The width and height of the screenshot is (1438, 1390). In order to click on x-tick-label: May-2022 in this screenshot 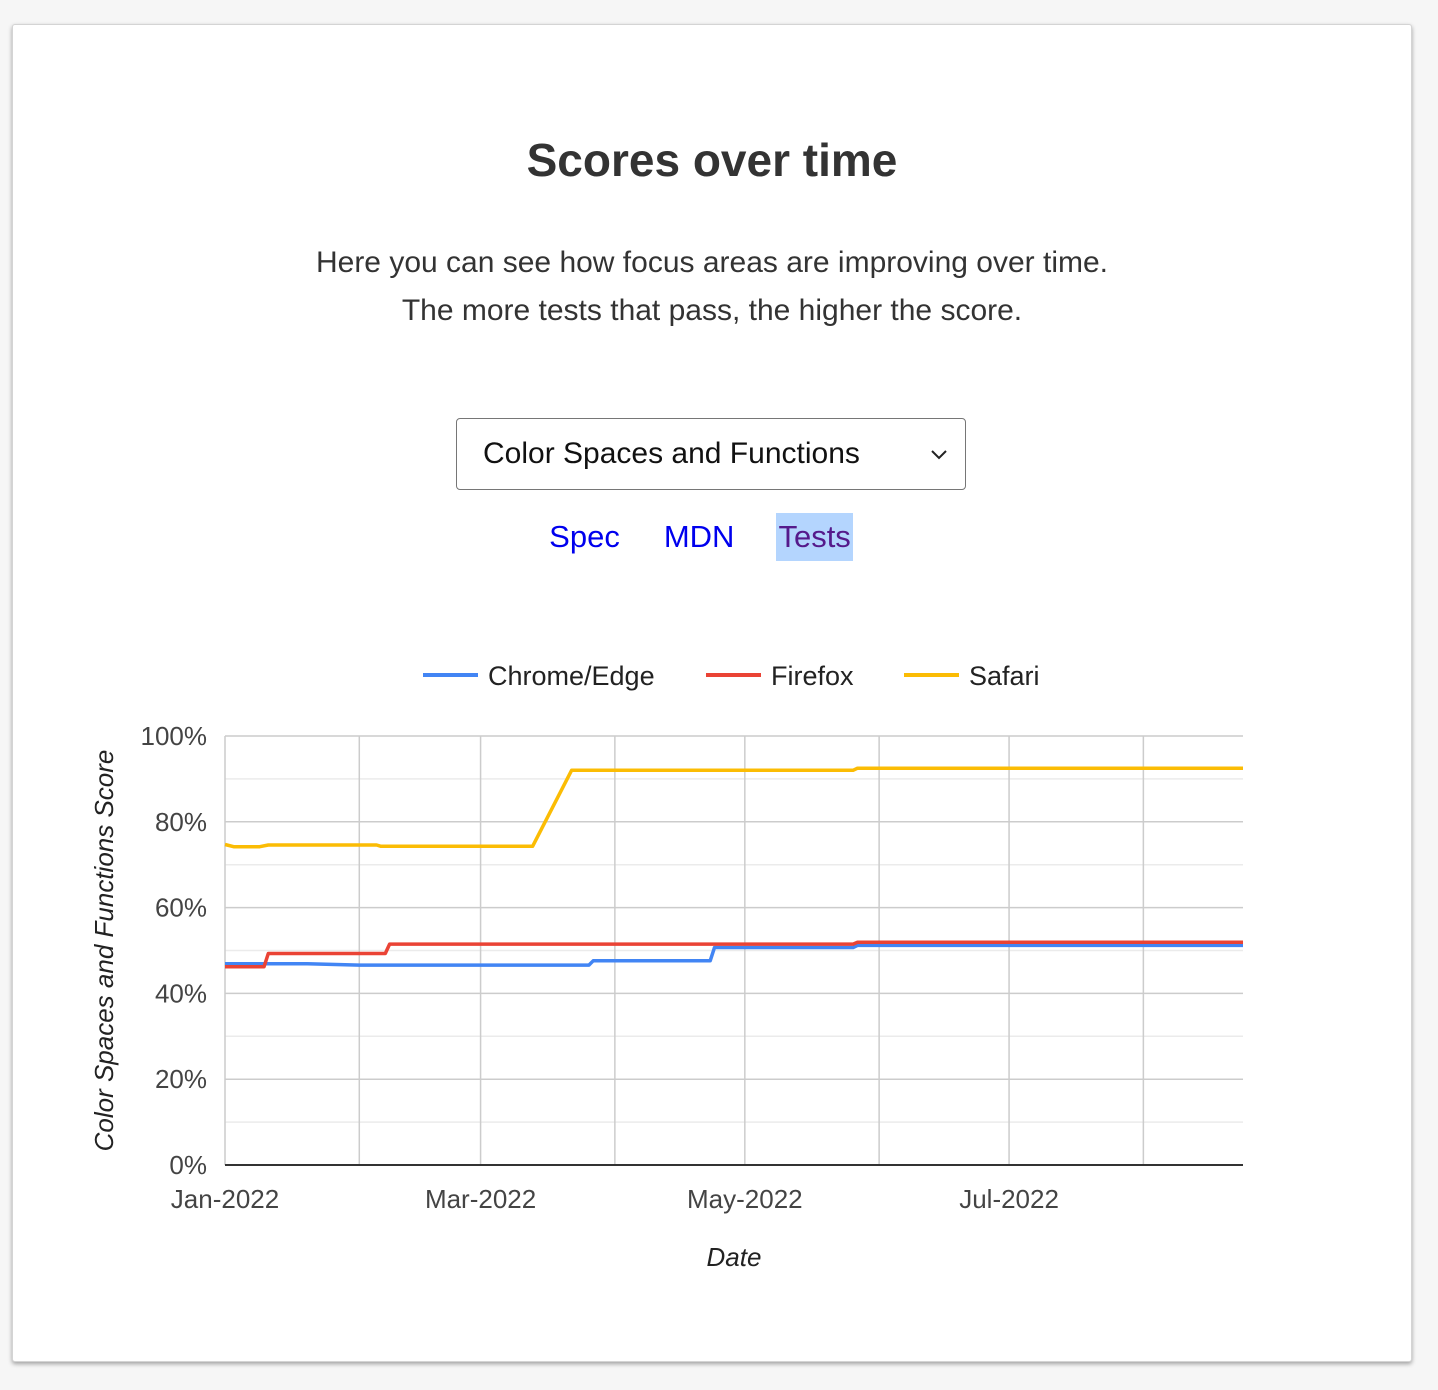, I will do `click(745, 1199)`.